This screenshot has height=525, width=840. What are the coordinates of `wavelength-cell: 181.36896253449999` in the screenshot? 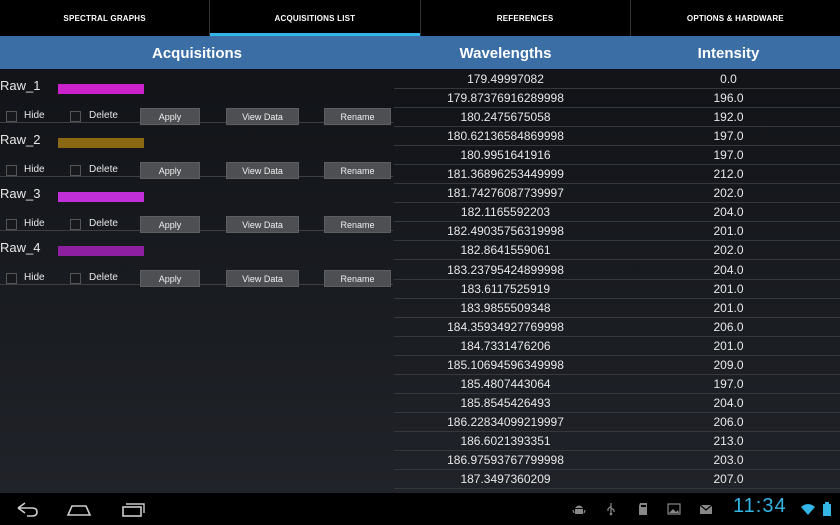 It's located at (505, 174).